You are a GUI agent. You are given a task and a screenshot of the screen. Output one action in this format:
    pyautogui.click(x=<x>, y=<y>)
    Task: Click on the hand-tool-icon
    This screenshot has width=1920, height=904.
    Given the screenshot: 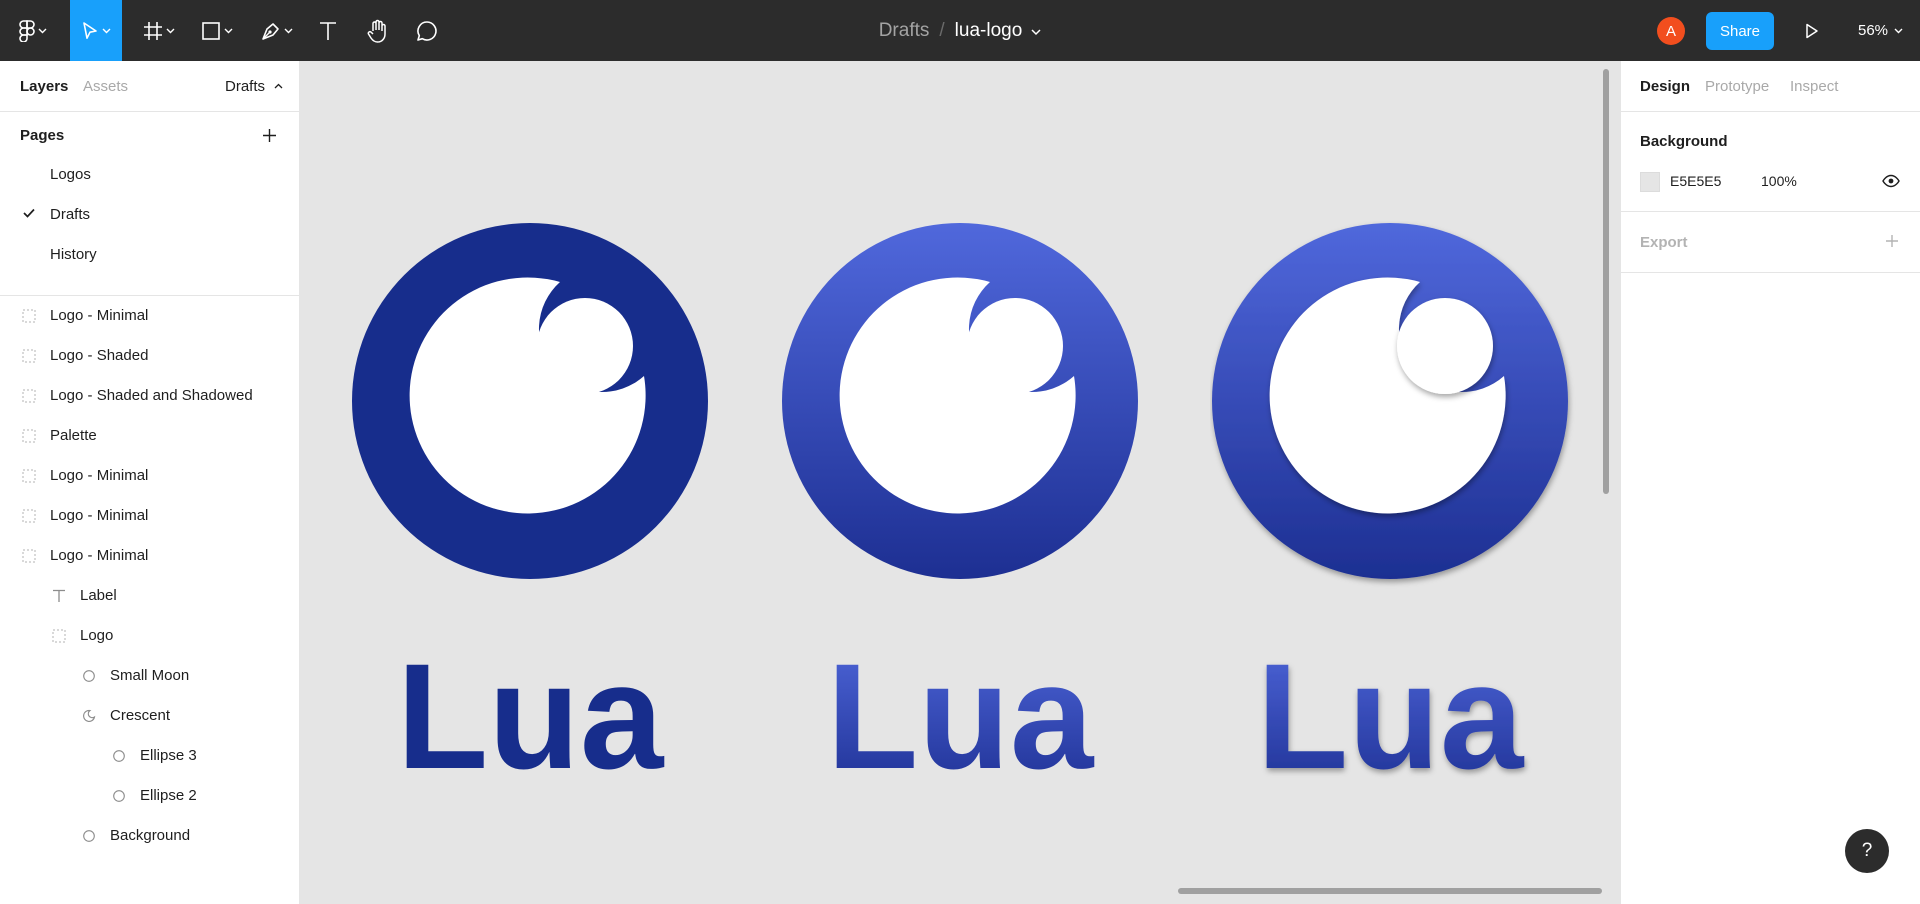 What is the action you would take?
    pyautogui.click(x=376, y=31)
    